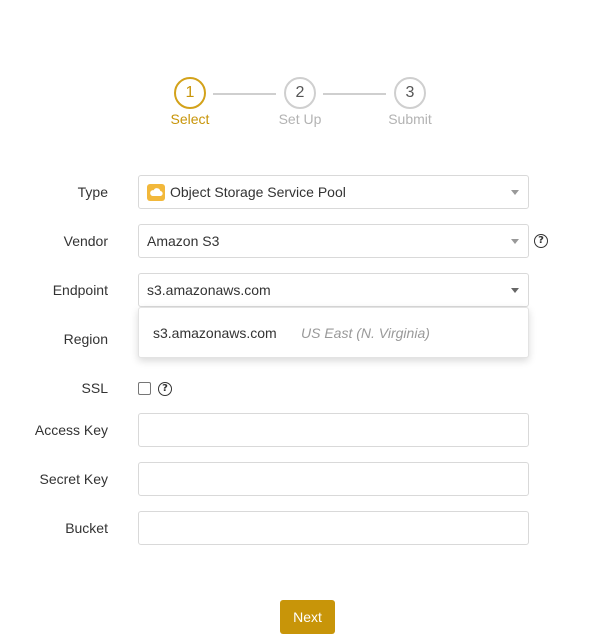 This screenshot has height=634, width=600. Describe the element at coordinates (215, 333) in the screenshot. I see `option-endpoint: s3.amazonaws.com` at that location.